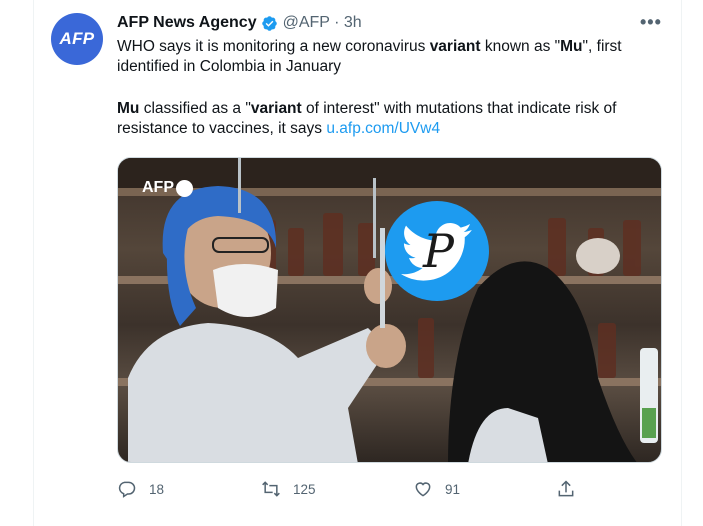 Image resolution: width=703 pixels, height=526 pixels. Describe the element at coordinates (33, 263) in the screenshot. I see `card-border-left` at that location.